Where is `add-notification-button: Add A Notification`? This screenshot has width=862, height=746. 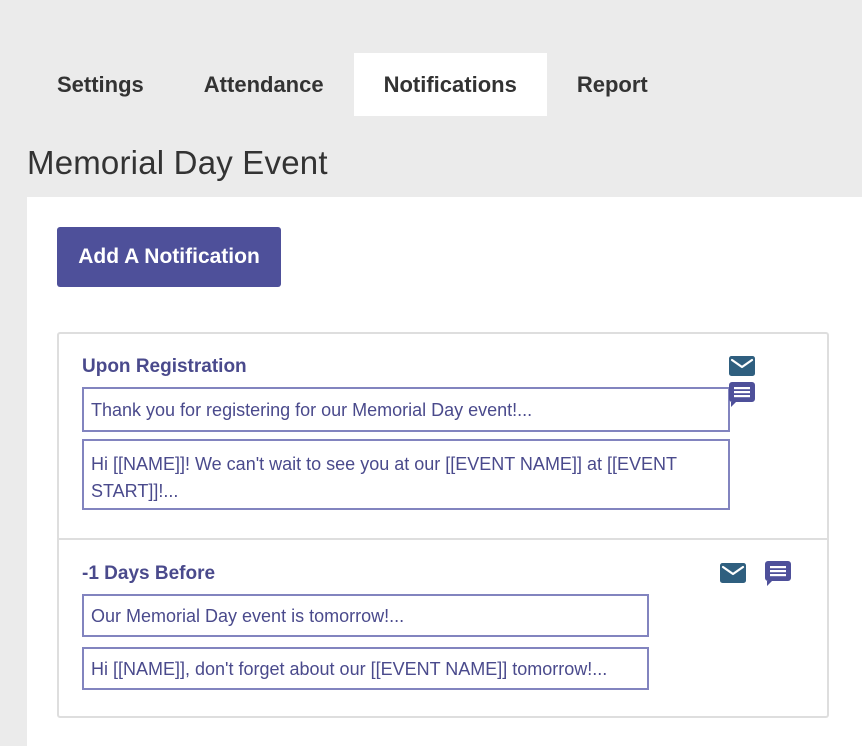 add-notification-button: Add A Notification is located at coordinates (169, 257).